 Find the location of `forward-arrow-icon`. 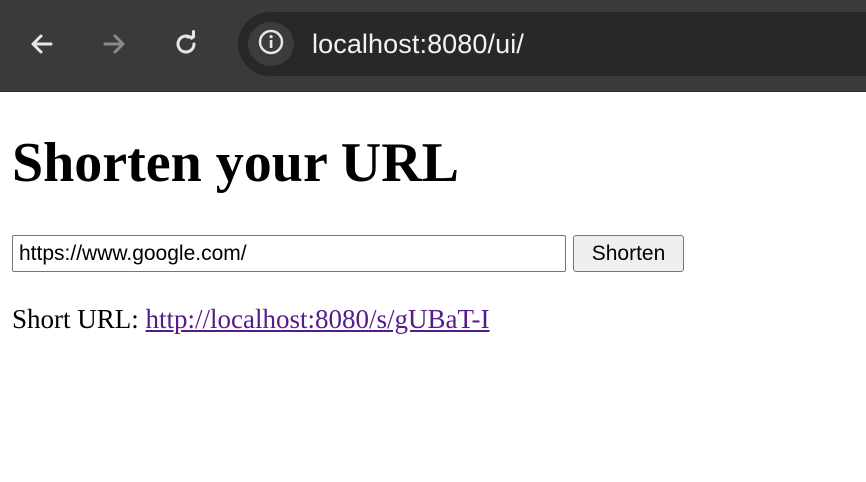

forward-arrow-icon is located at coordinates (114, 44).